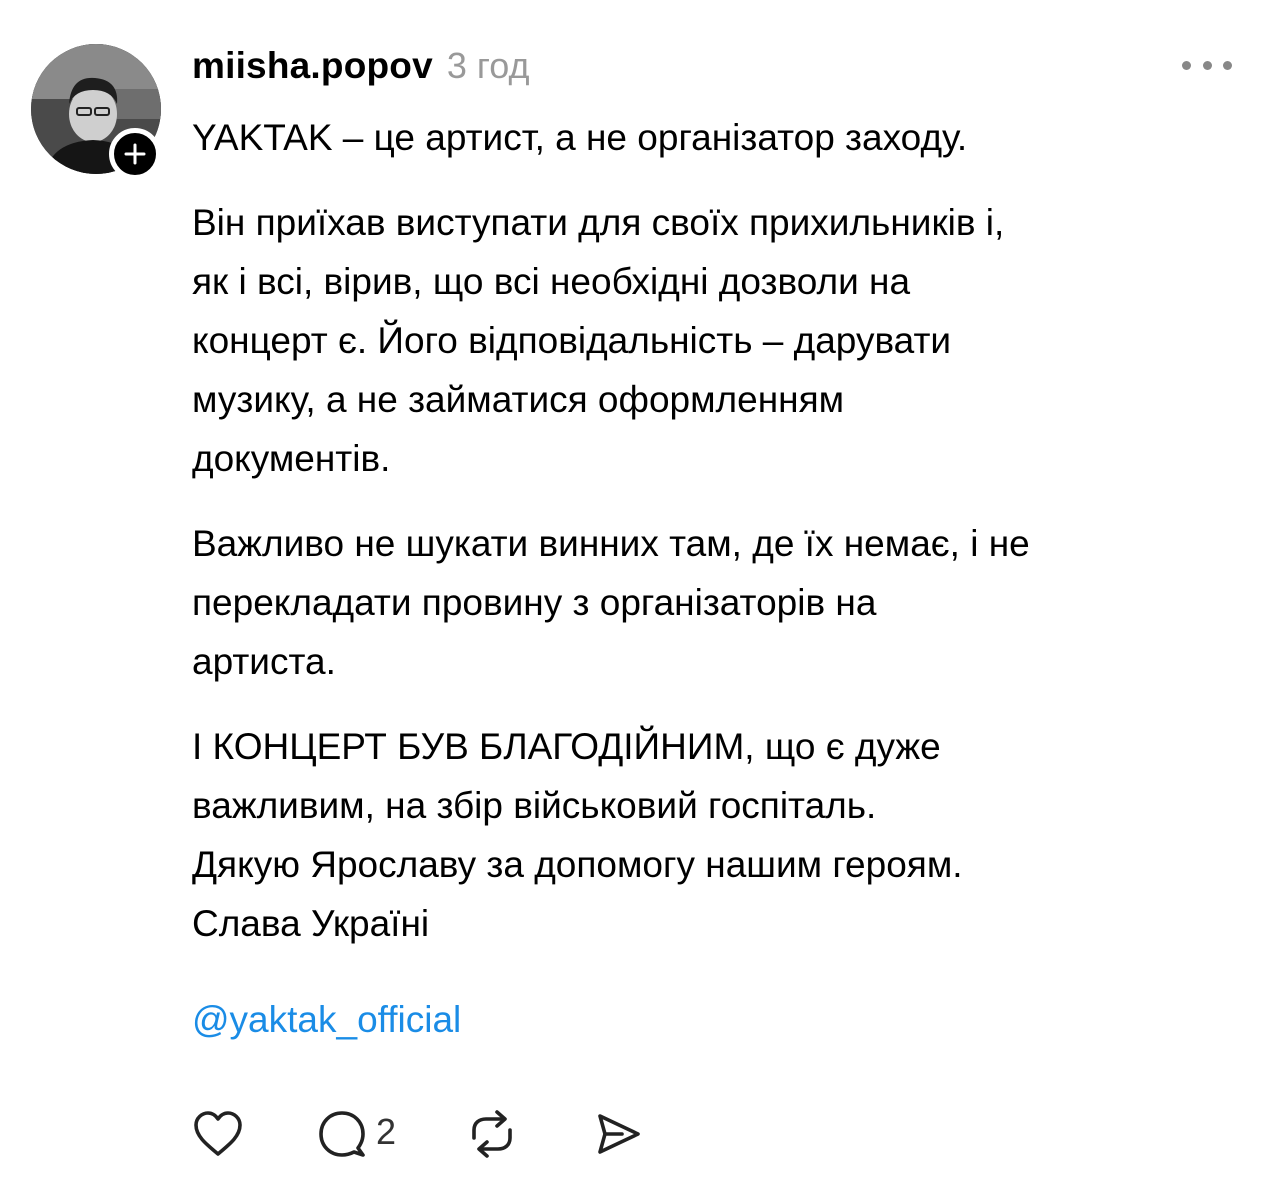  I want to click on post-timestamp: 3 год, so click(488, 65).